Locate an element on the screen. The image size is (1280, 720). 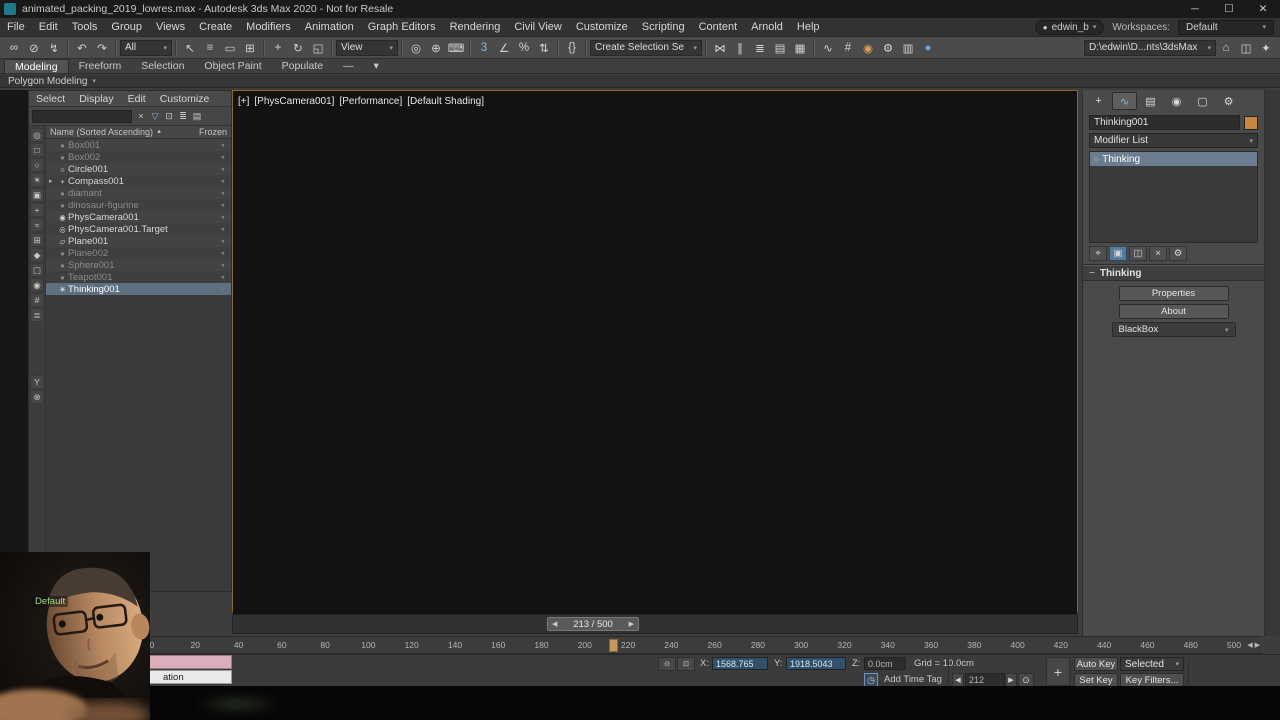
select-object-icon: ↖ is located at coordinates (190, 48).